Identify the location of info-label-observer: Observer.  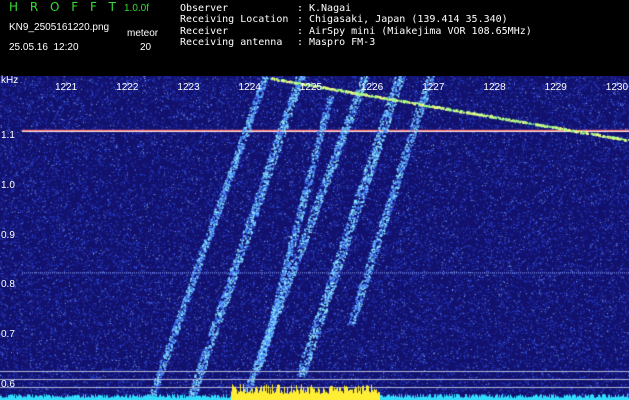
(204, 8).